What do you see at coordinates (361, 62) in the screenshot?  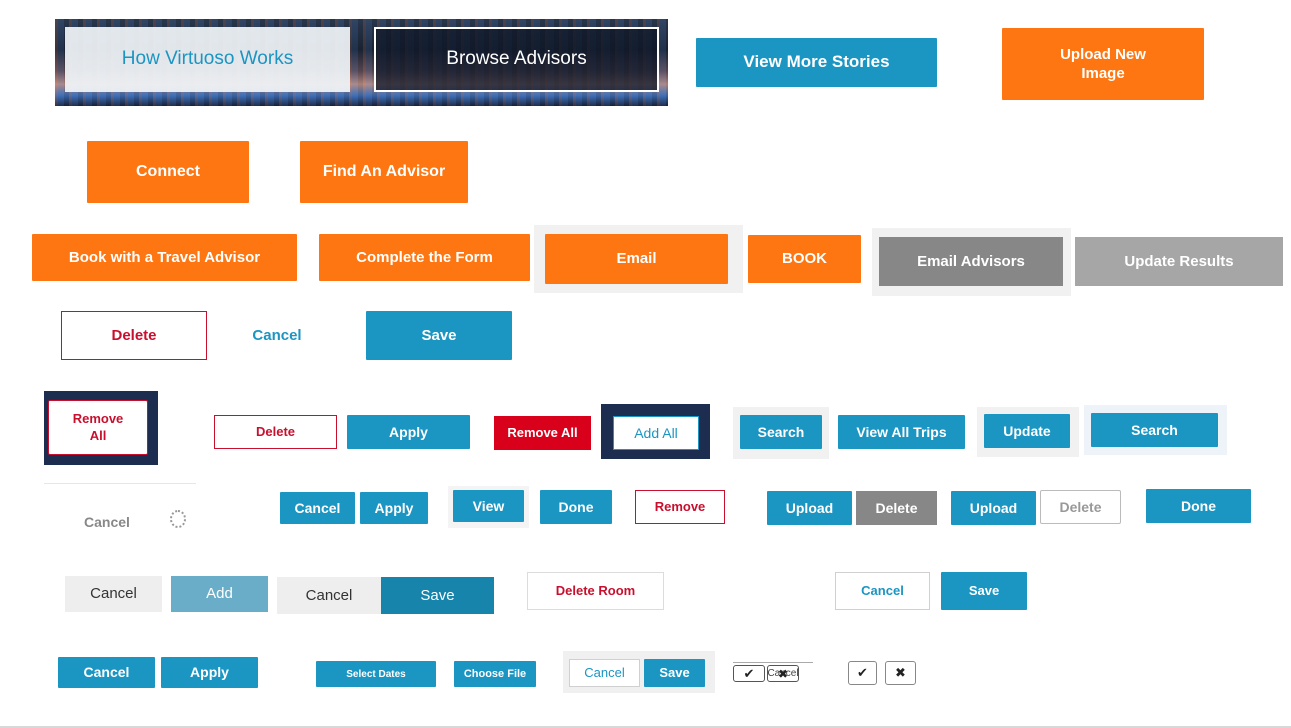 I see `hero-banner: How Virtuoso Works Browse Advisors` at bounding box center [361, 62].